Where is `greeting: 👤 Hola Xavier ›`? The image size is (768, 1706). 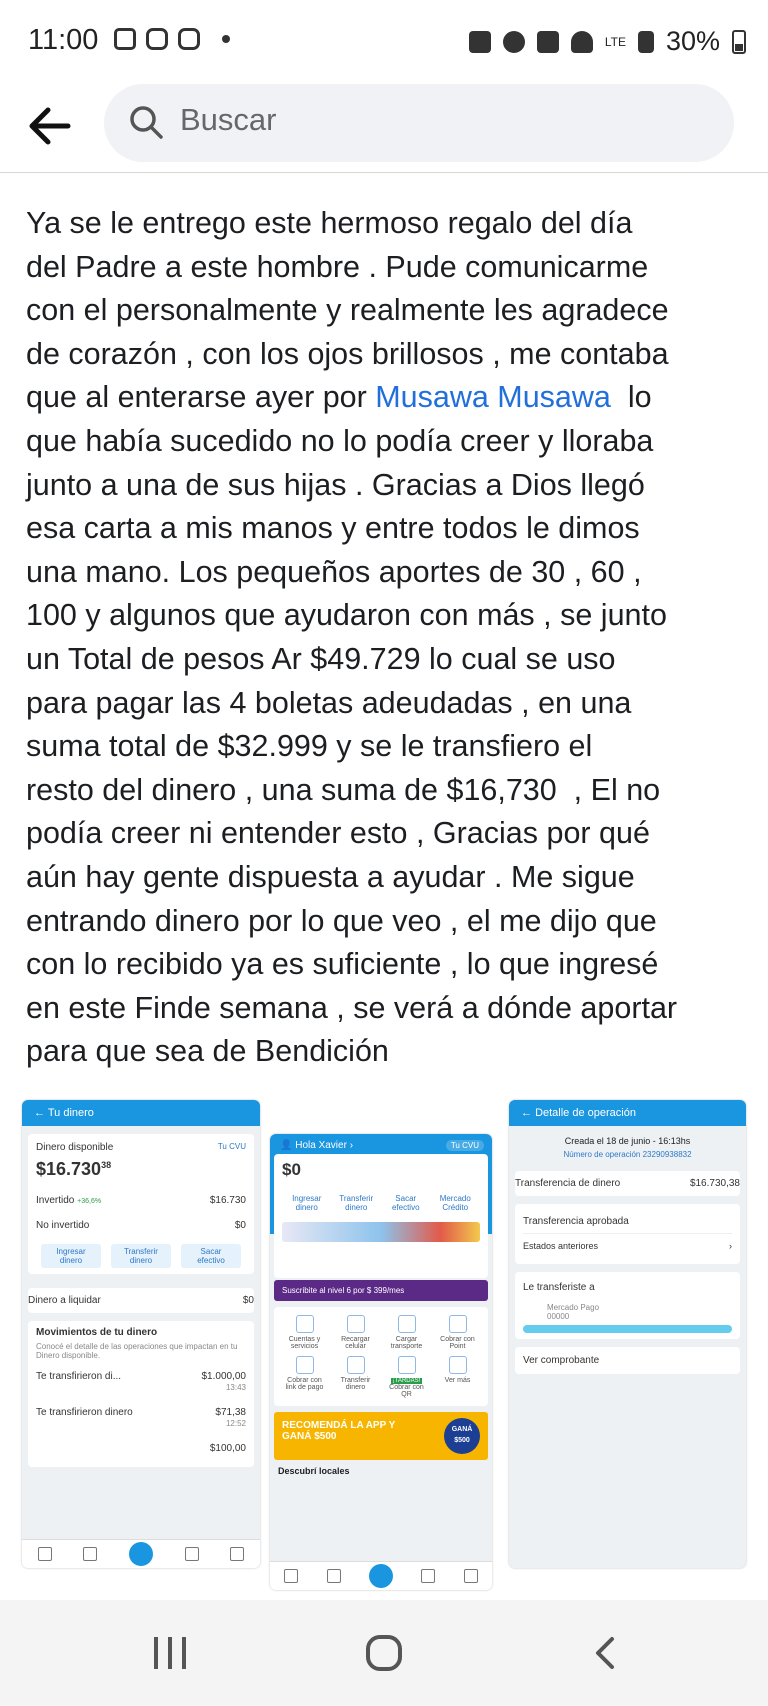
greeting: 👤 Hola Xavier › is located at coordinates (317, 1145).